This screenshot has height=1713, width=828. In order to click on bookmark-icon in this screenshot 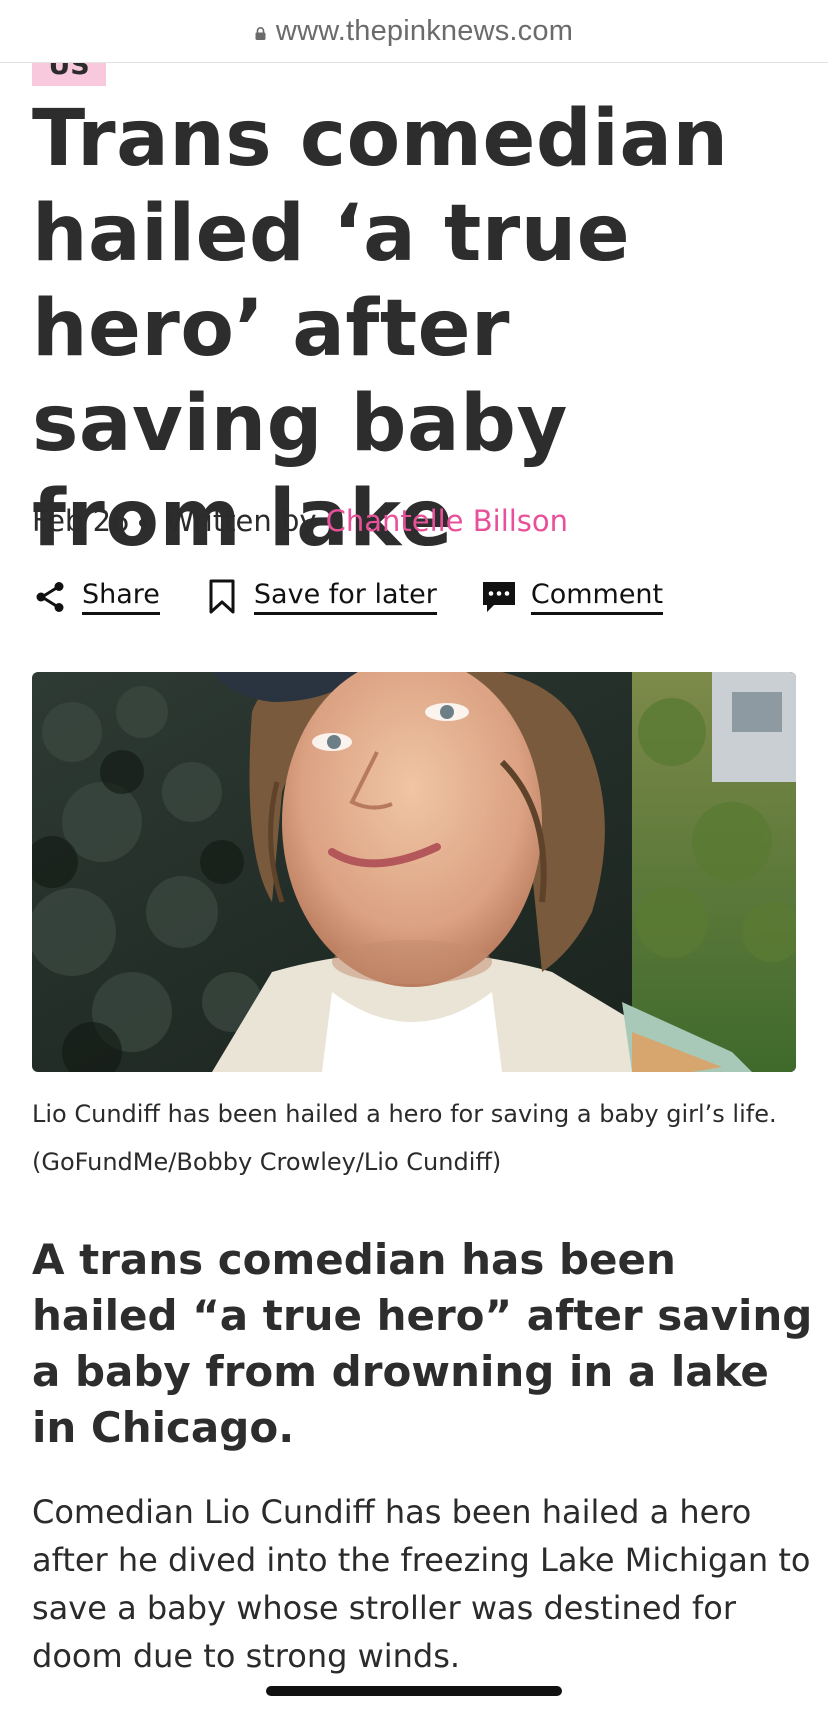, I will do `click(222, 597)`.